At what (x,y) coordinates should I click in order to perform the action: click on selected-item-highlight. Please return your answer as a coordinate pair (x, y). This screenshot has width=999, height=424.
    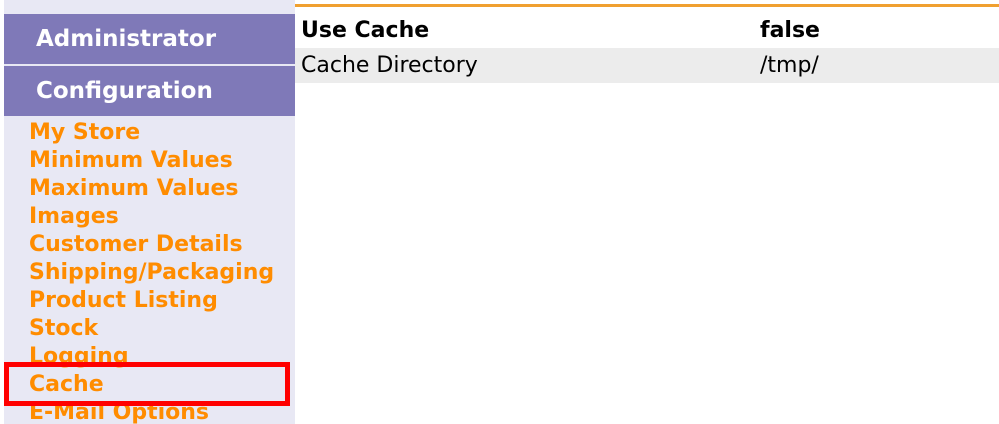
    Looking at the image, I should click on (147, 384).